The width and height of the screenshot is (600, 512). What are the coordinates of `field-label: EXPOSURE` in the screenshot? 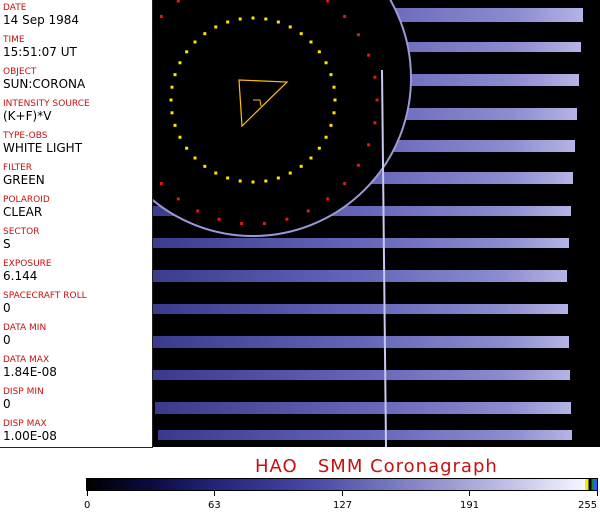 It's located at (27, 264).